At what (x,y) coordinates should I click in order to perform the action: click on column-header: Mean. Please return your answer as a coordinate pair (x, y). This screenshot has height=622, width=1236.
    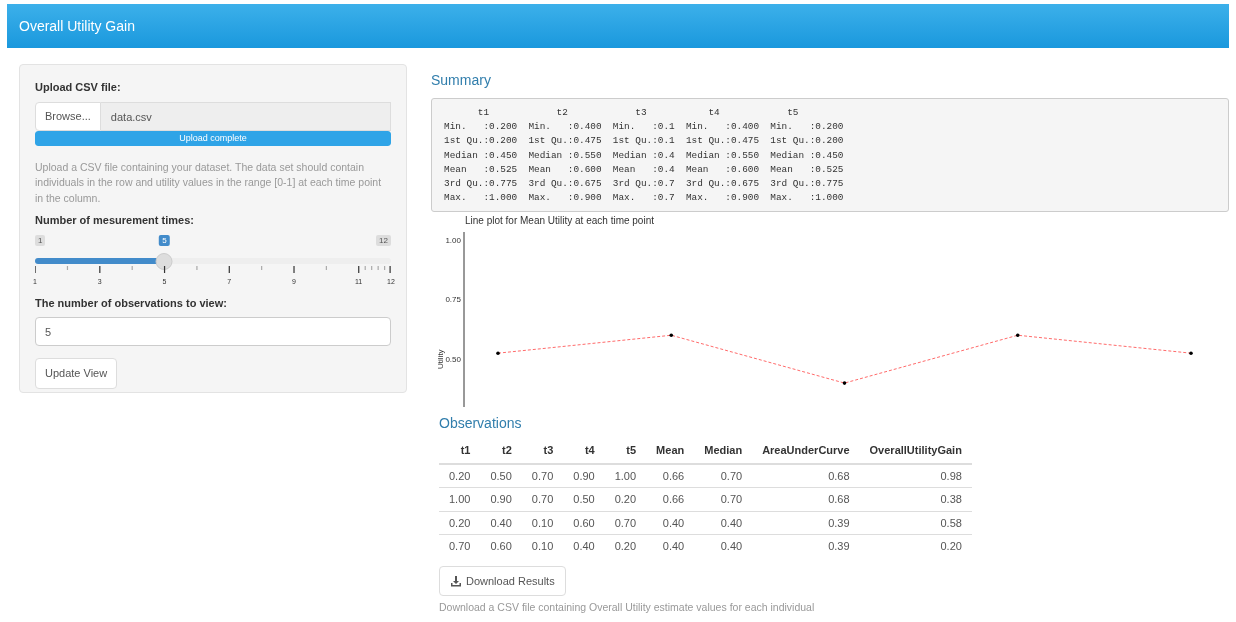
    Looking at the image, I should click on (670, 451).